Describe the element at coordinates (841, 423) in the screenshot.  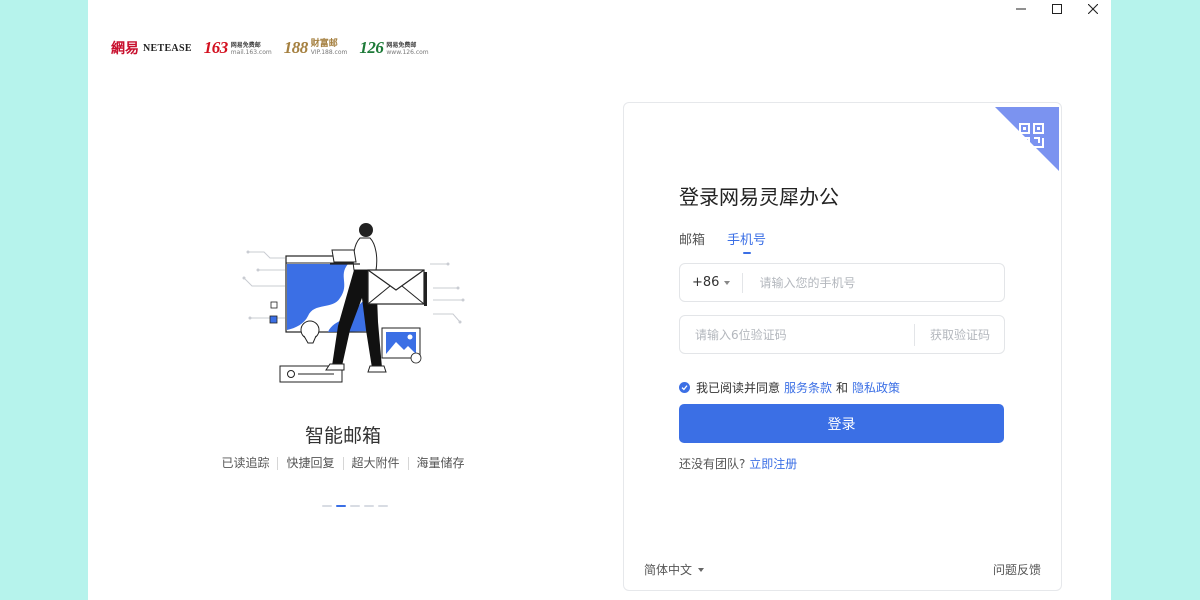
I see `login-button: 登录` at that location.